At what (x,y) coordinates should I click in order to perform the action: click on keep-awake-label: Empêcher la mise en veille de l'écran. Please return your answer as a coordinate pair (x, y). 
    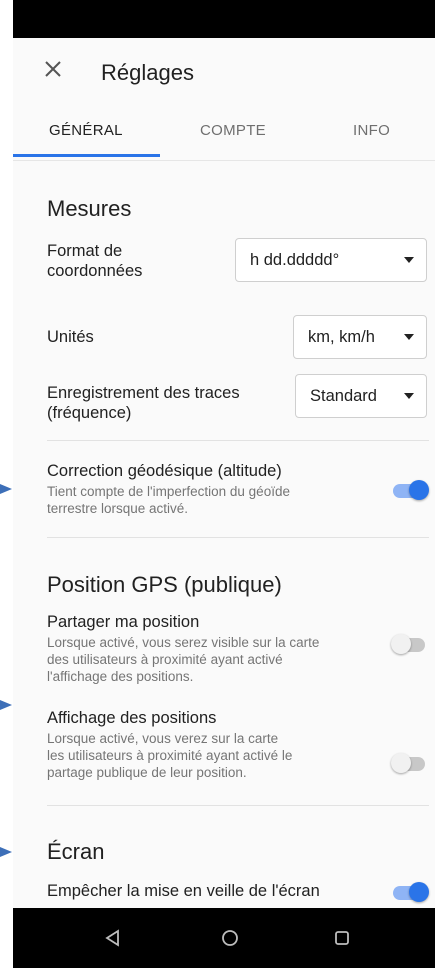
    Looking at the image, I should click on (183, 891).